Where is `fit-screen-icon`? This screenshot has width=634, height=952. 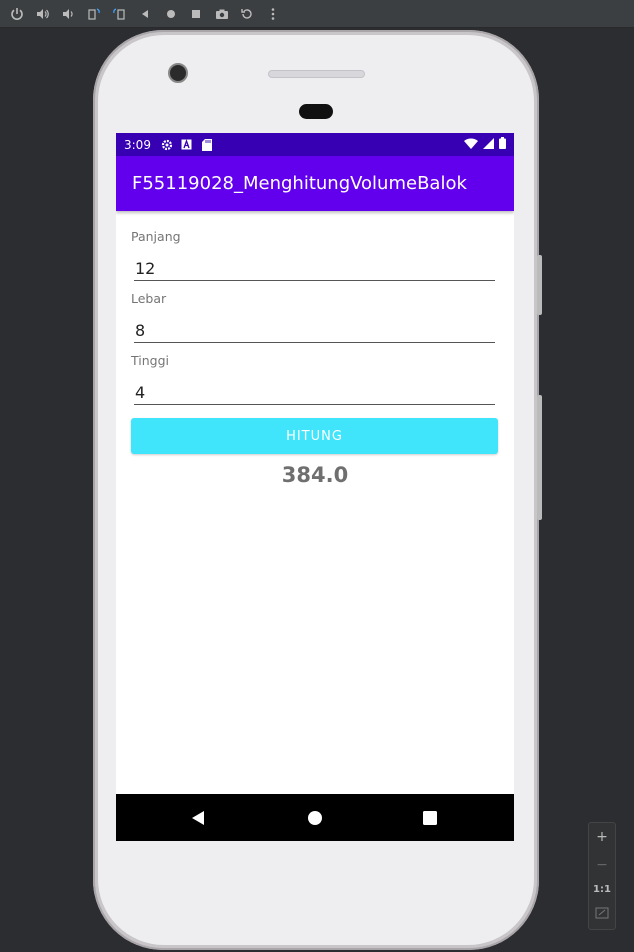 fit-screen-icon is located at coordinates (602, 915).